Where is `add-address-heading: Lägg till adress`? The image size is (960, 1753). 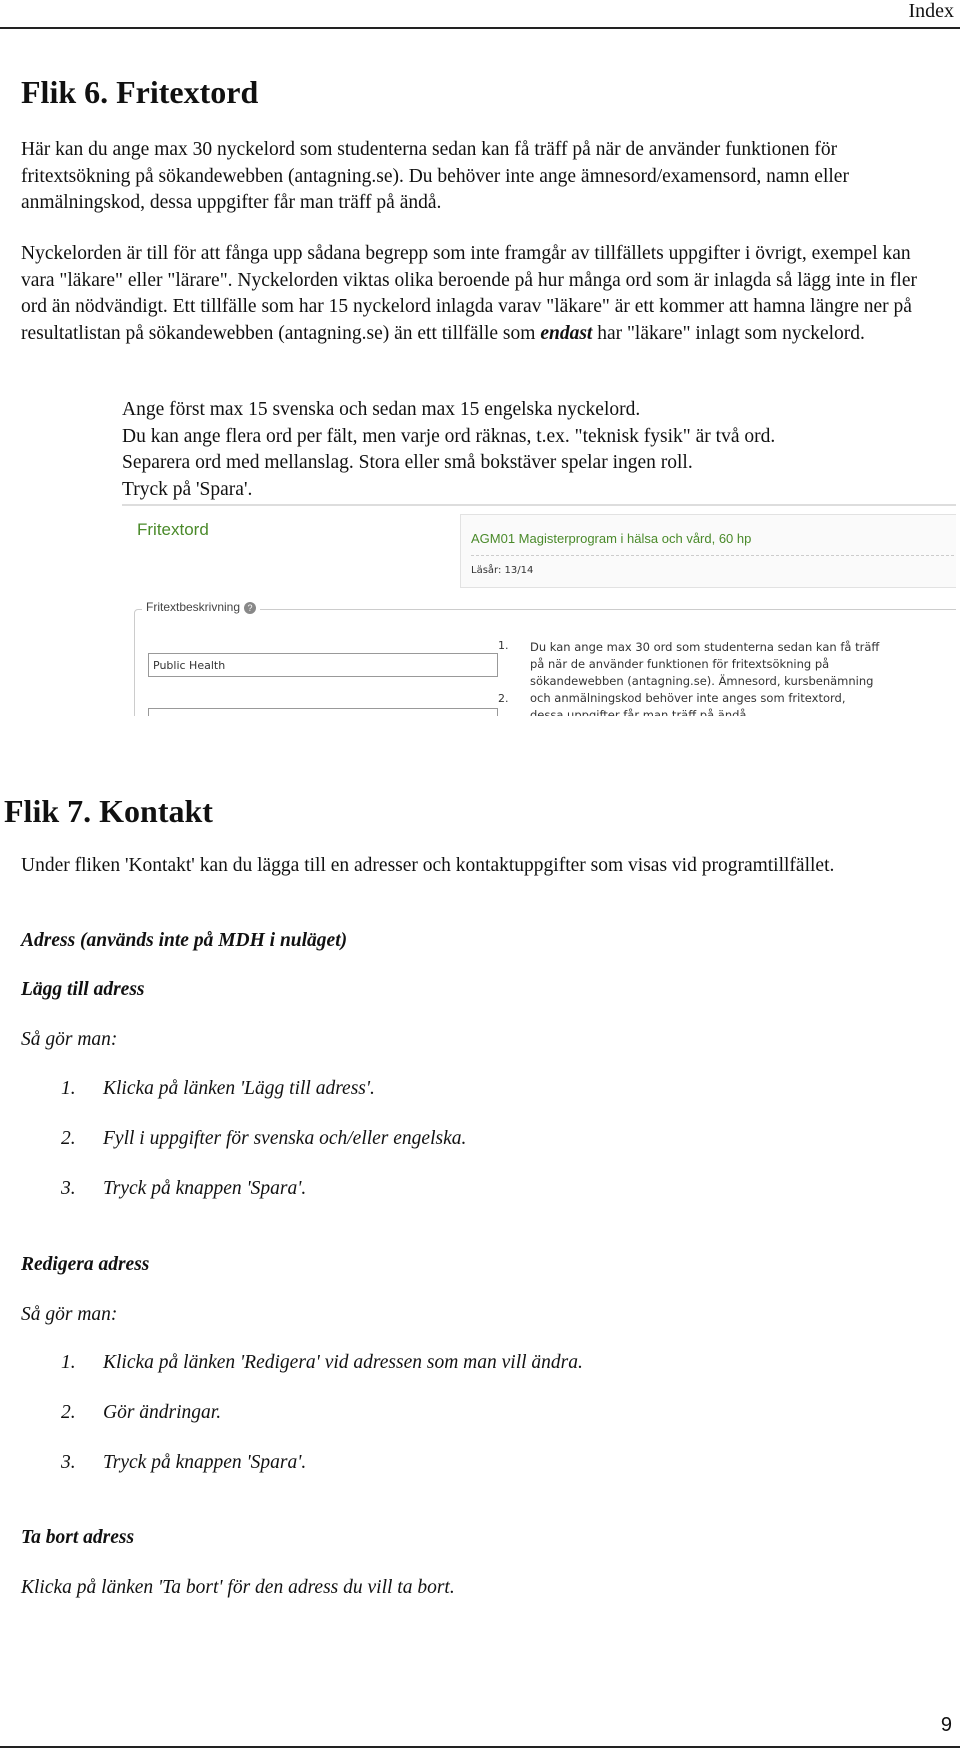 add-address-heading: Lägg till adress is located at coordinates (83, 989).